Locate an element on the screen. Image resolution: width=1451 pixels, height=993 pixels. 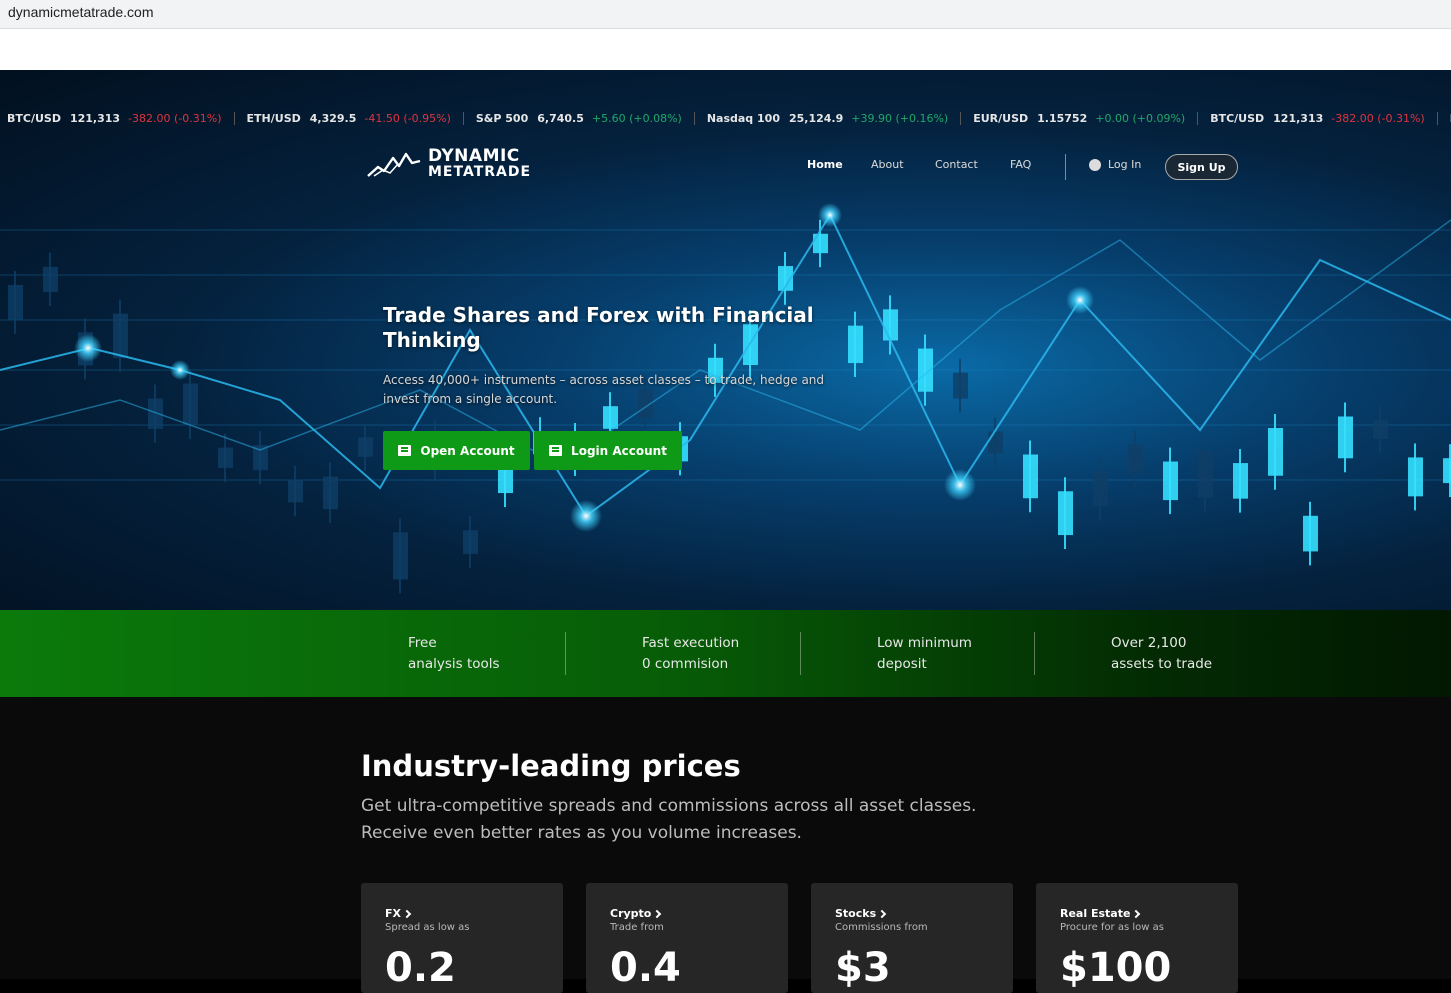
card-title-text: Crypto is located at coordinates (631, 913).